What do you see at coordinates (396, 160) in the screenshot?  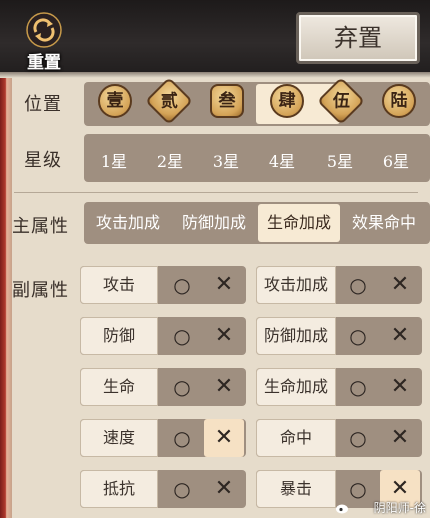 I see `star-6: 6星` at bounding box center [396, 160].